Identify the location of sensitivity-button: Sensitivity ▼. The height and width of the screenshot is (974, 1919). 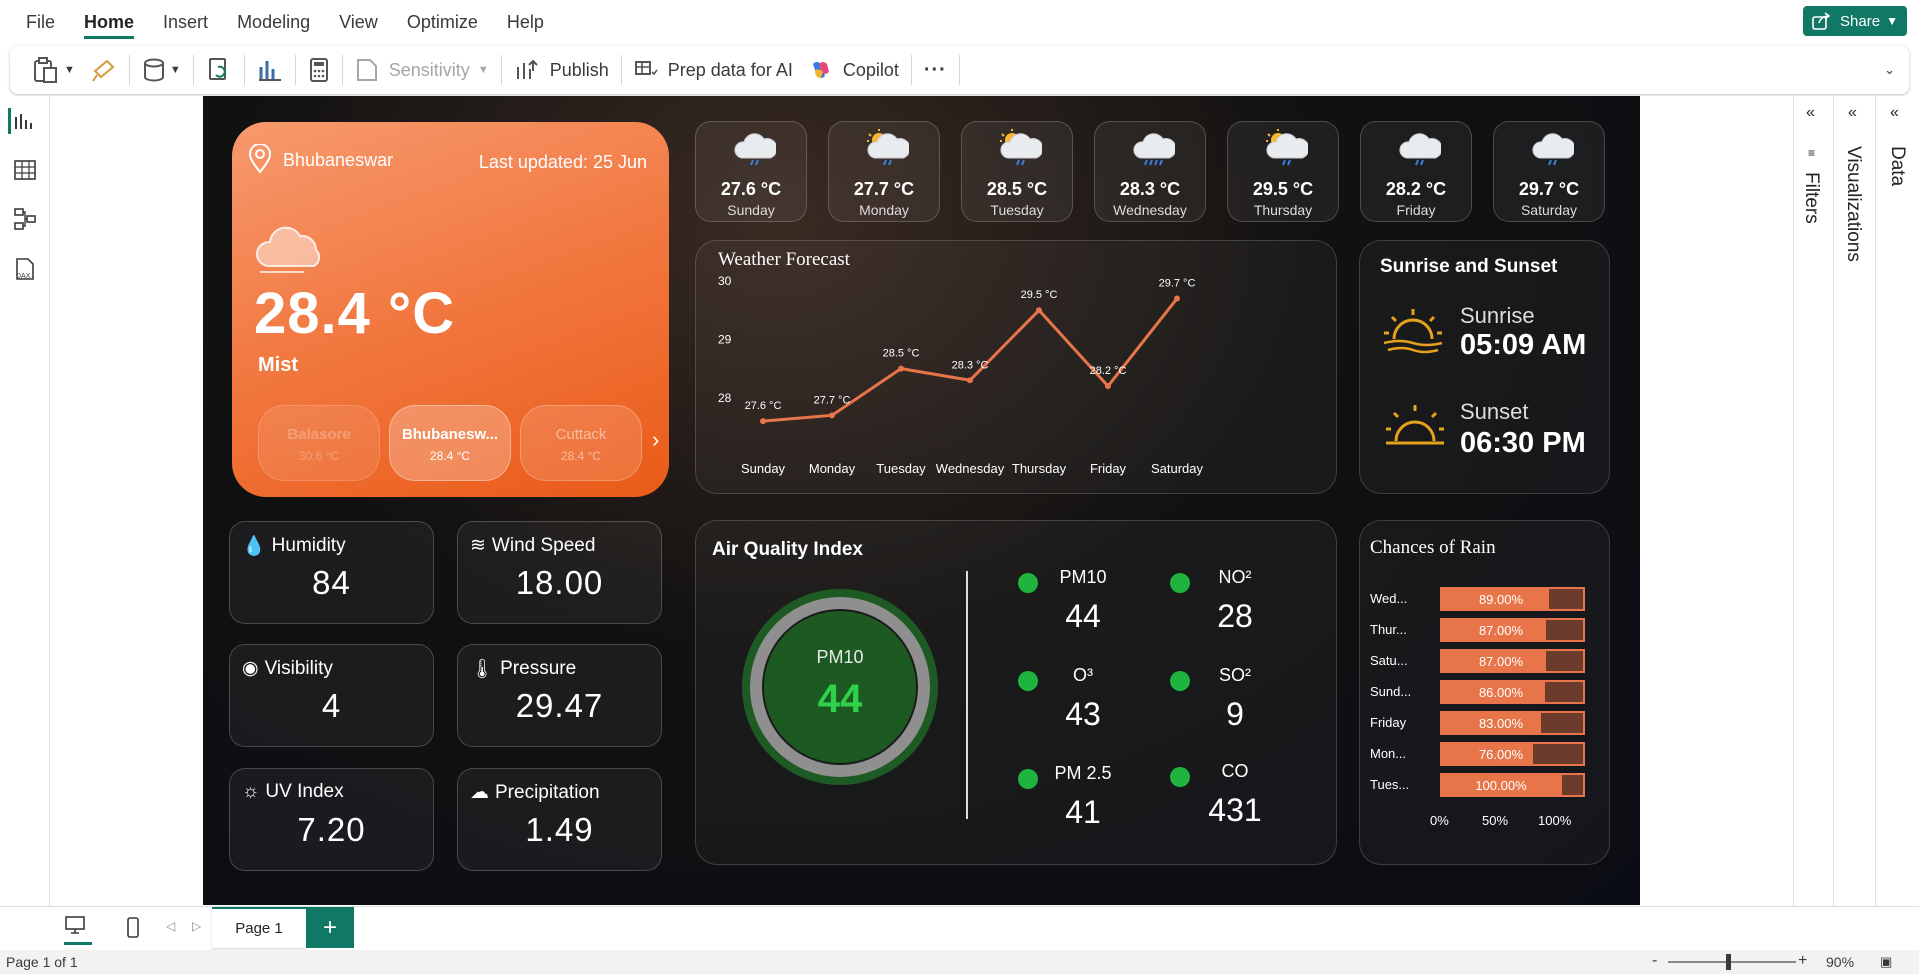
(422, 70).